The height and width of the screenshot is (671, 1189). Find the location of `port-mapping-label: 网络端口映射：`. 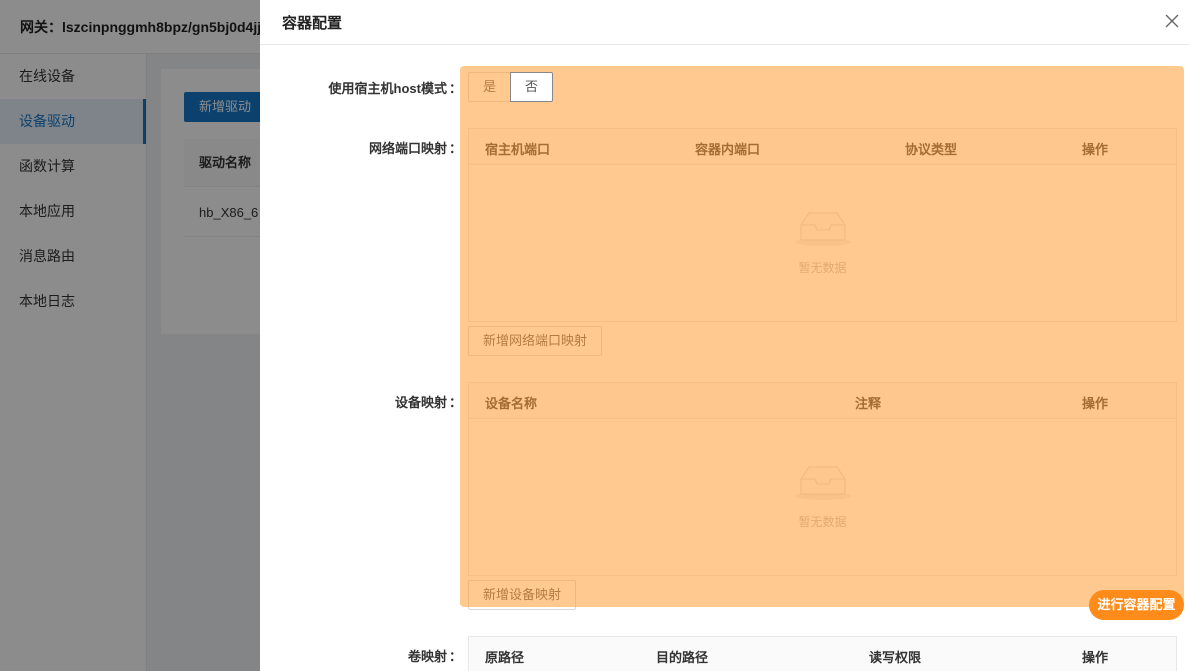

port-mapping-label: 网络端口映射： is located at coordinates (361, 147).